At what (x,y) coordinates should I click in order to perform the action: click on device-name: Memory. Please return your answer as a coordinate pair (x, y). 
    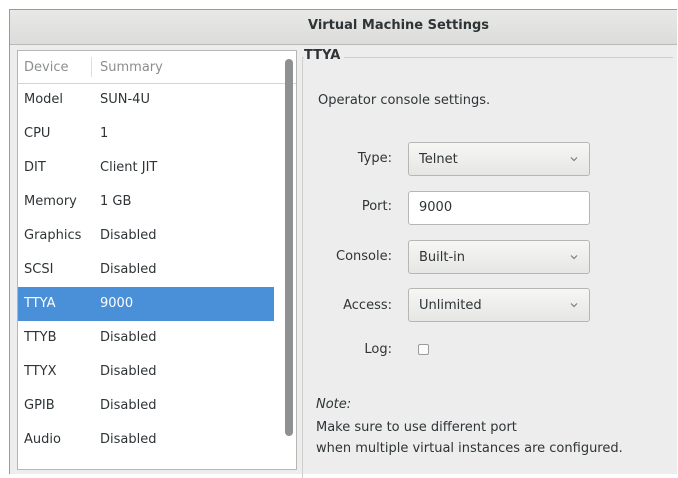
    Looking at the image, I should click on (50, 201).